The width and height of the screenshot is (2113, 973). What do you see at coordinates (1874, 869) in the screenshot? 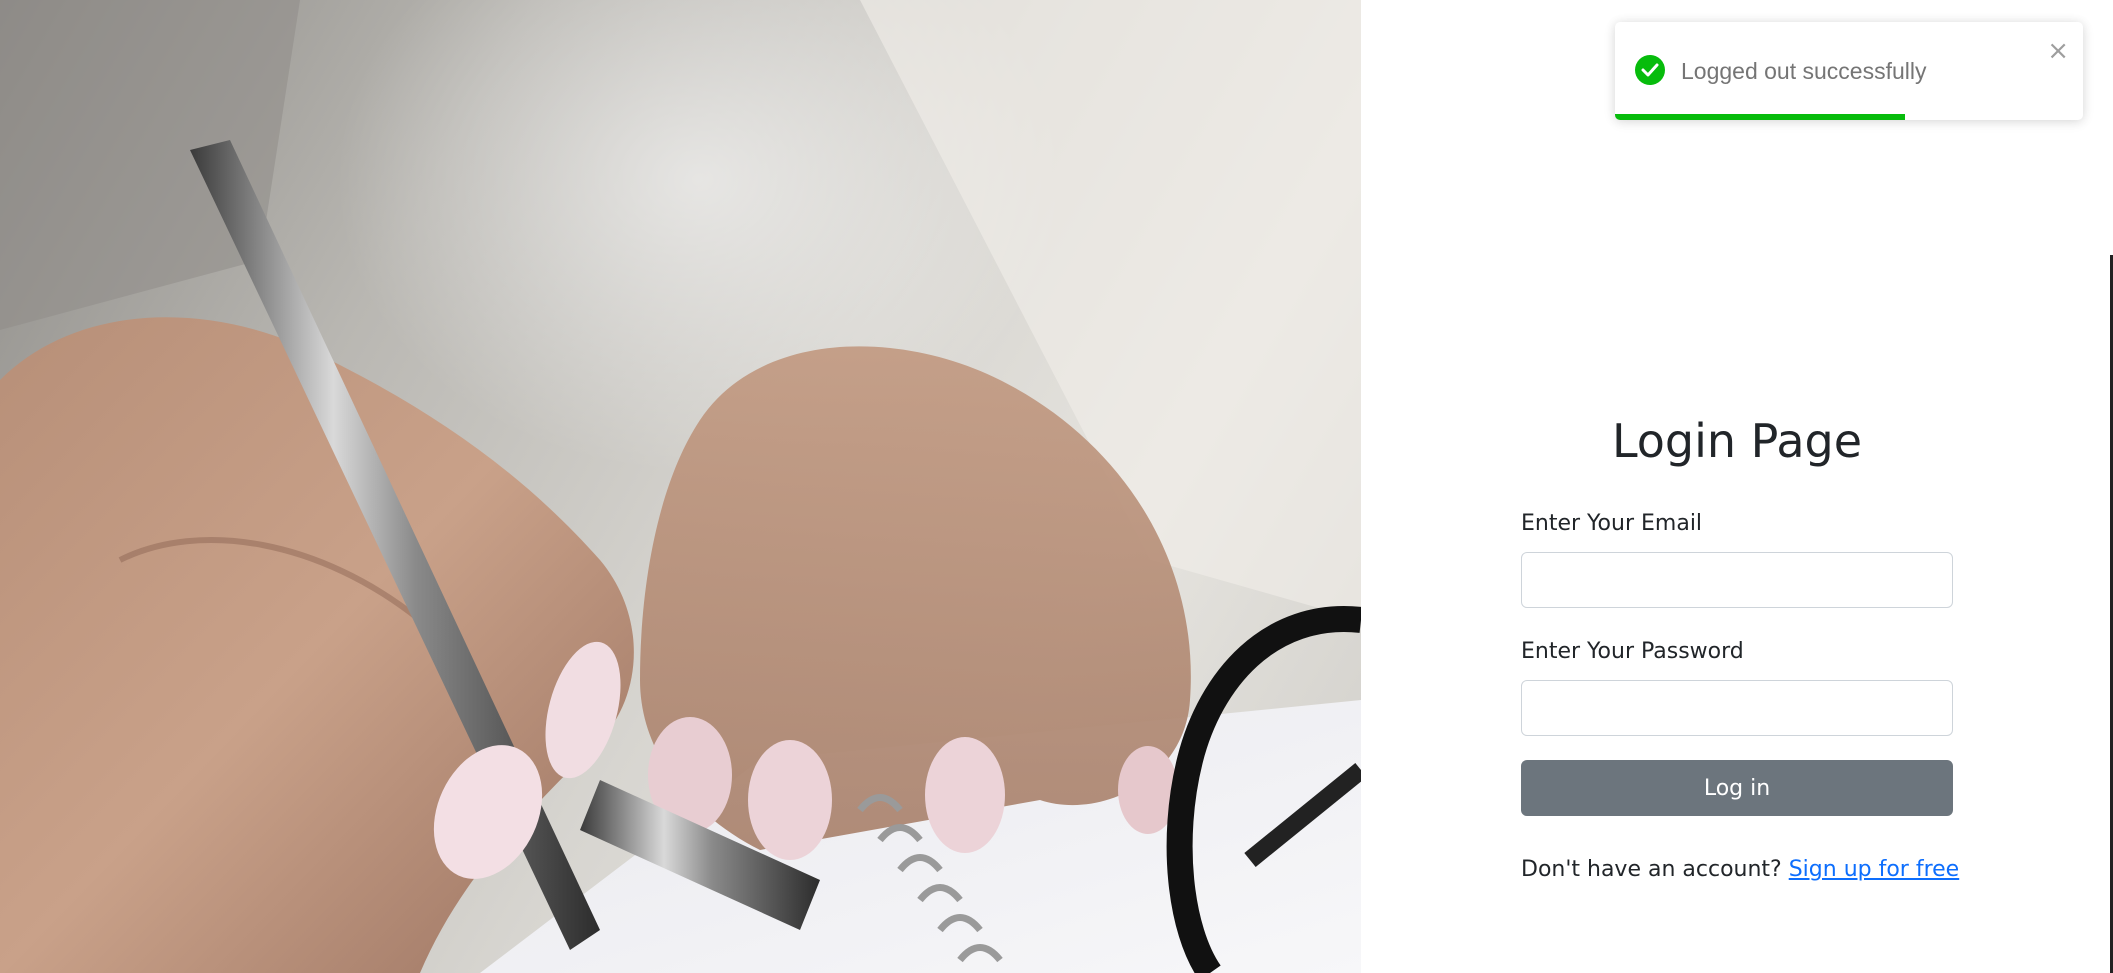
I see `signup-link: Sign up for free` at bounding box center [1874, 869].